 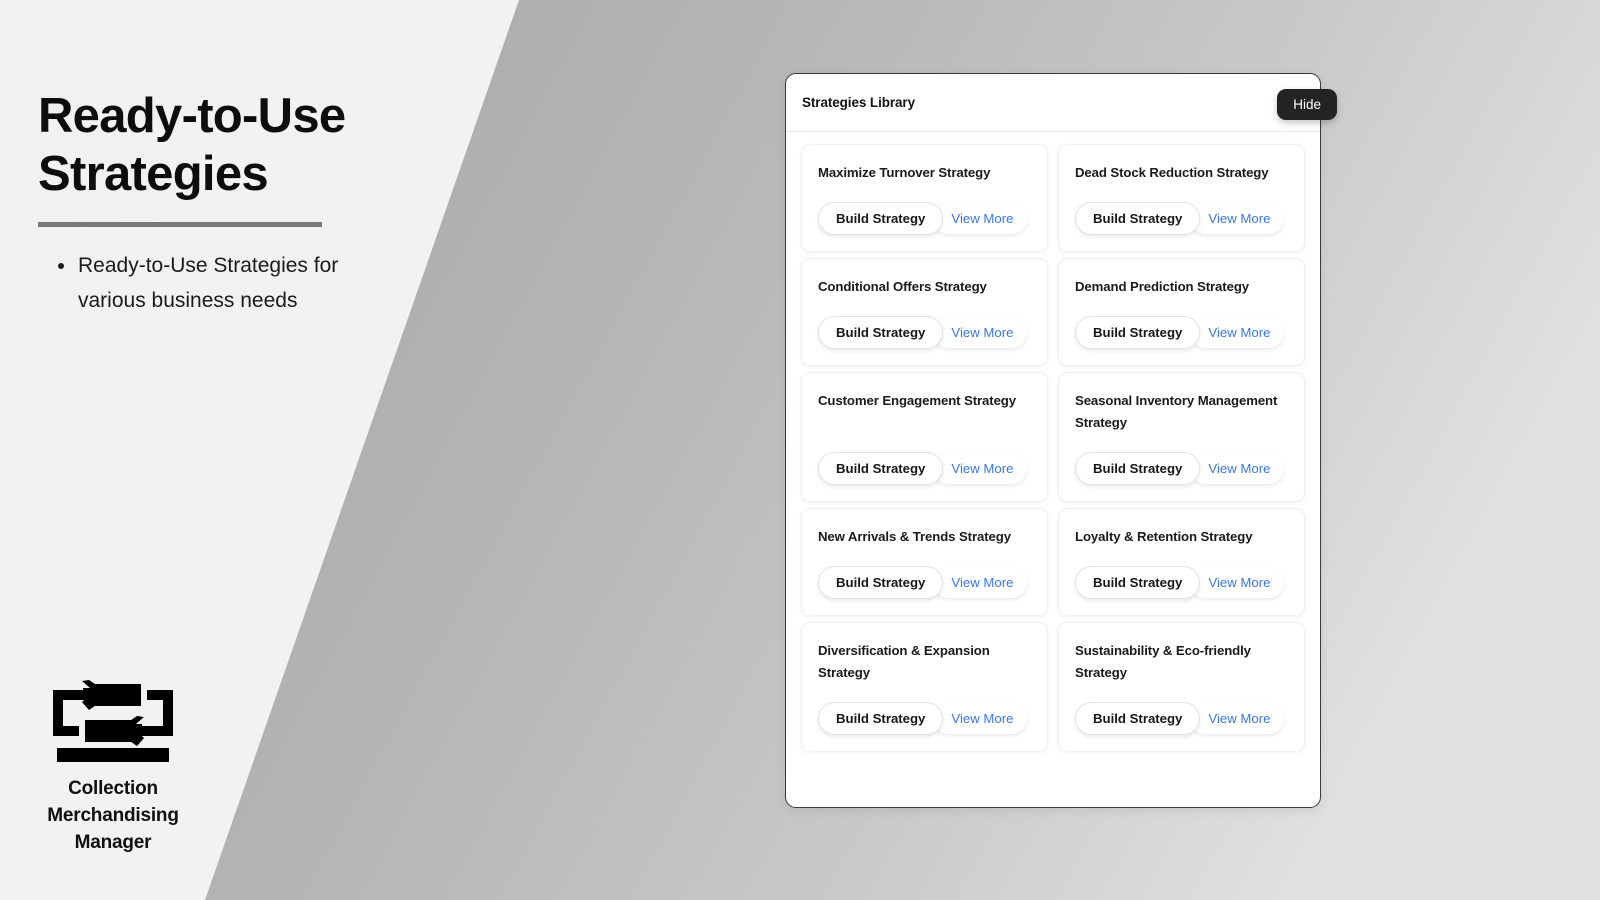 I want to click on page-title: Ready-to-Use Strategies, so click(x=192, y=145).